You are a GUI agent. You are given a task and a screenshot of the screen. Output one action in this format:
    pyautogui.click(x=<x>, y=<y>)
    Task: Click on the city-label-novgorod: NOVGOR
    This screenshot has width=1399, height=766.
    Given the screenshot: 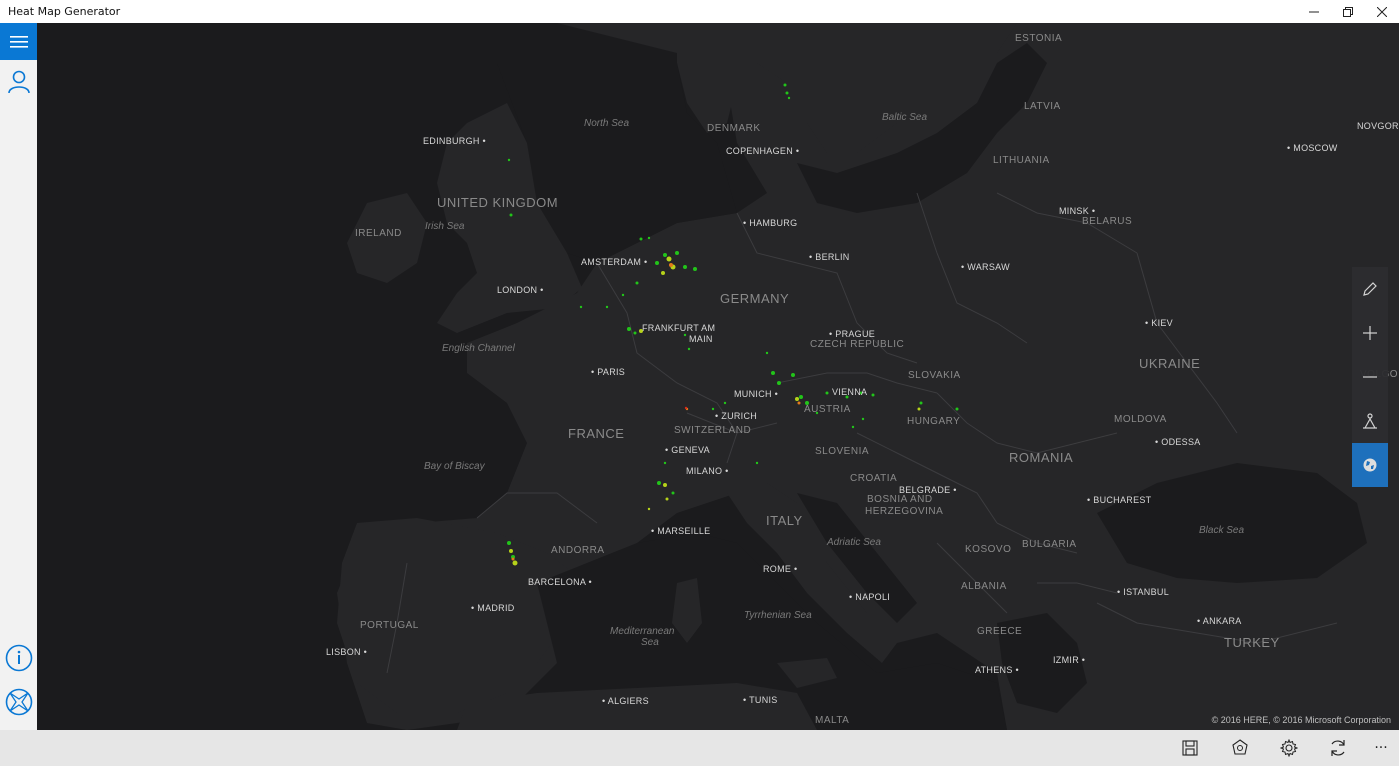 What is the action you would take?
    pyautogui.click(x=1378, y=126)
    